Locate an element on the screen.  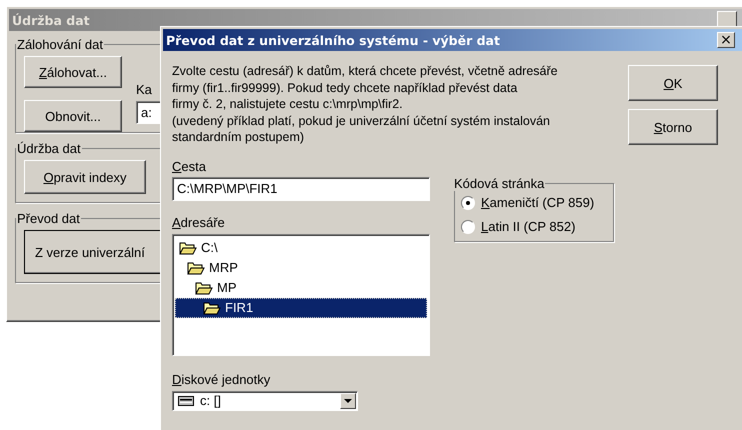
drives-label: Diskové jednotky is located at coordinates (221, 379).